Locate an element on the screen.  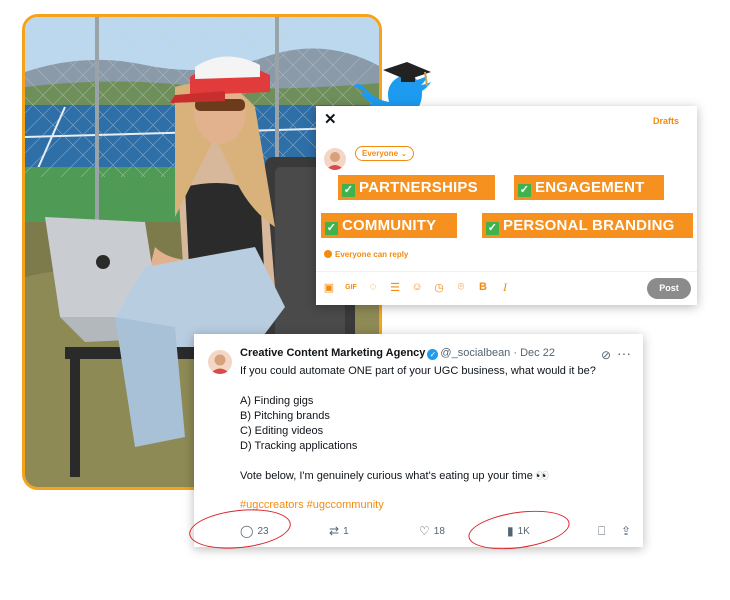
tag-label: PARTNERSHIPS is located at coordinates (418, 187).